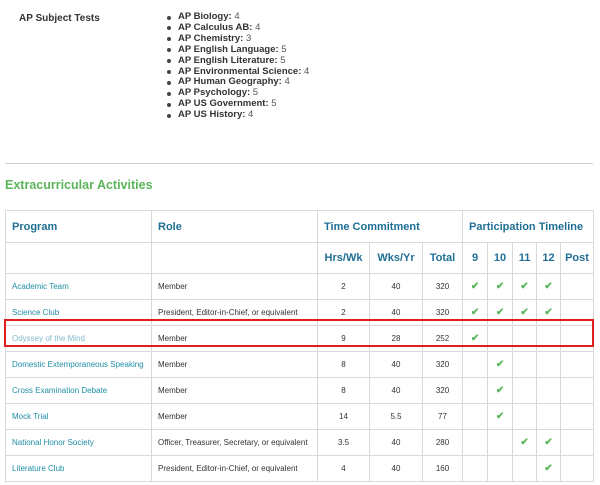  I want to click on ap-test-subject: AP Chemistry:, so click(211, 38).